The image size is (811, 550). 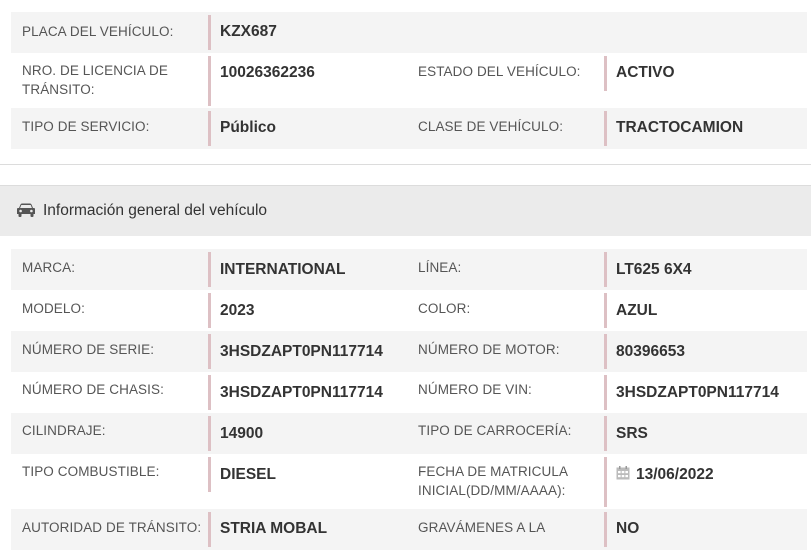 I want to click on chasis-label: NÚMERO DE CHASIS:, so click(x=93, y=389).